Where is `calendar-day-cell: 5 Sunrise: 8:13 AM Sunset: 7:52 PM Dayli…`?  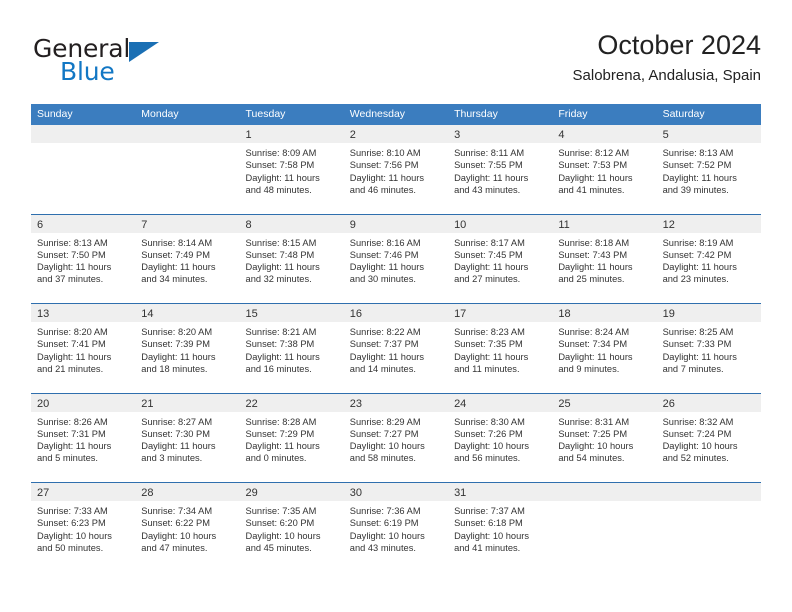 calendar-day-cell: 5 Sunrise: 8:13 AM Sunset: 7:52 PM Dayli… is located at coordinates (708, 169).